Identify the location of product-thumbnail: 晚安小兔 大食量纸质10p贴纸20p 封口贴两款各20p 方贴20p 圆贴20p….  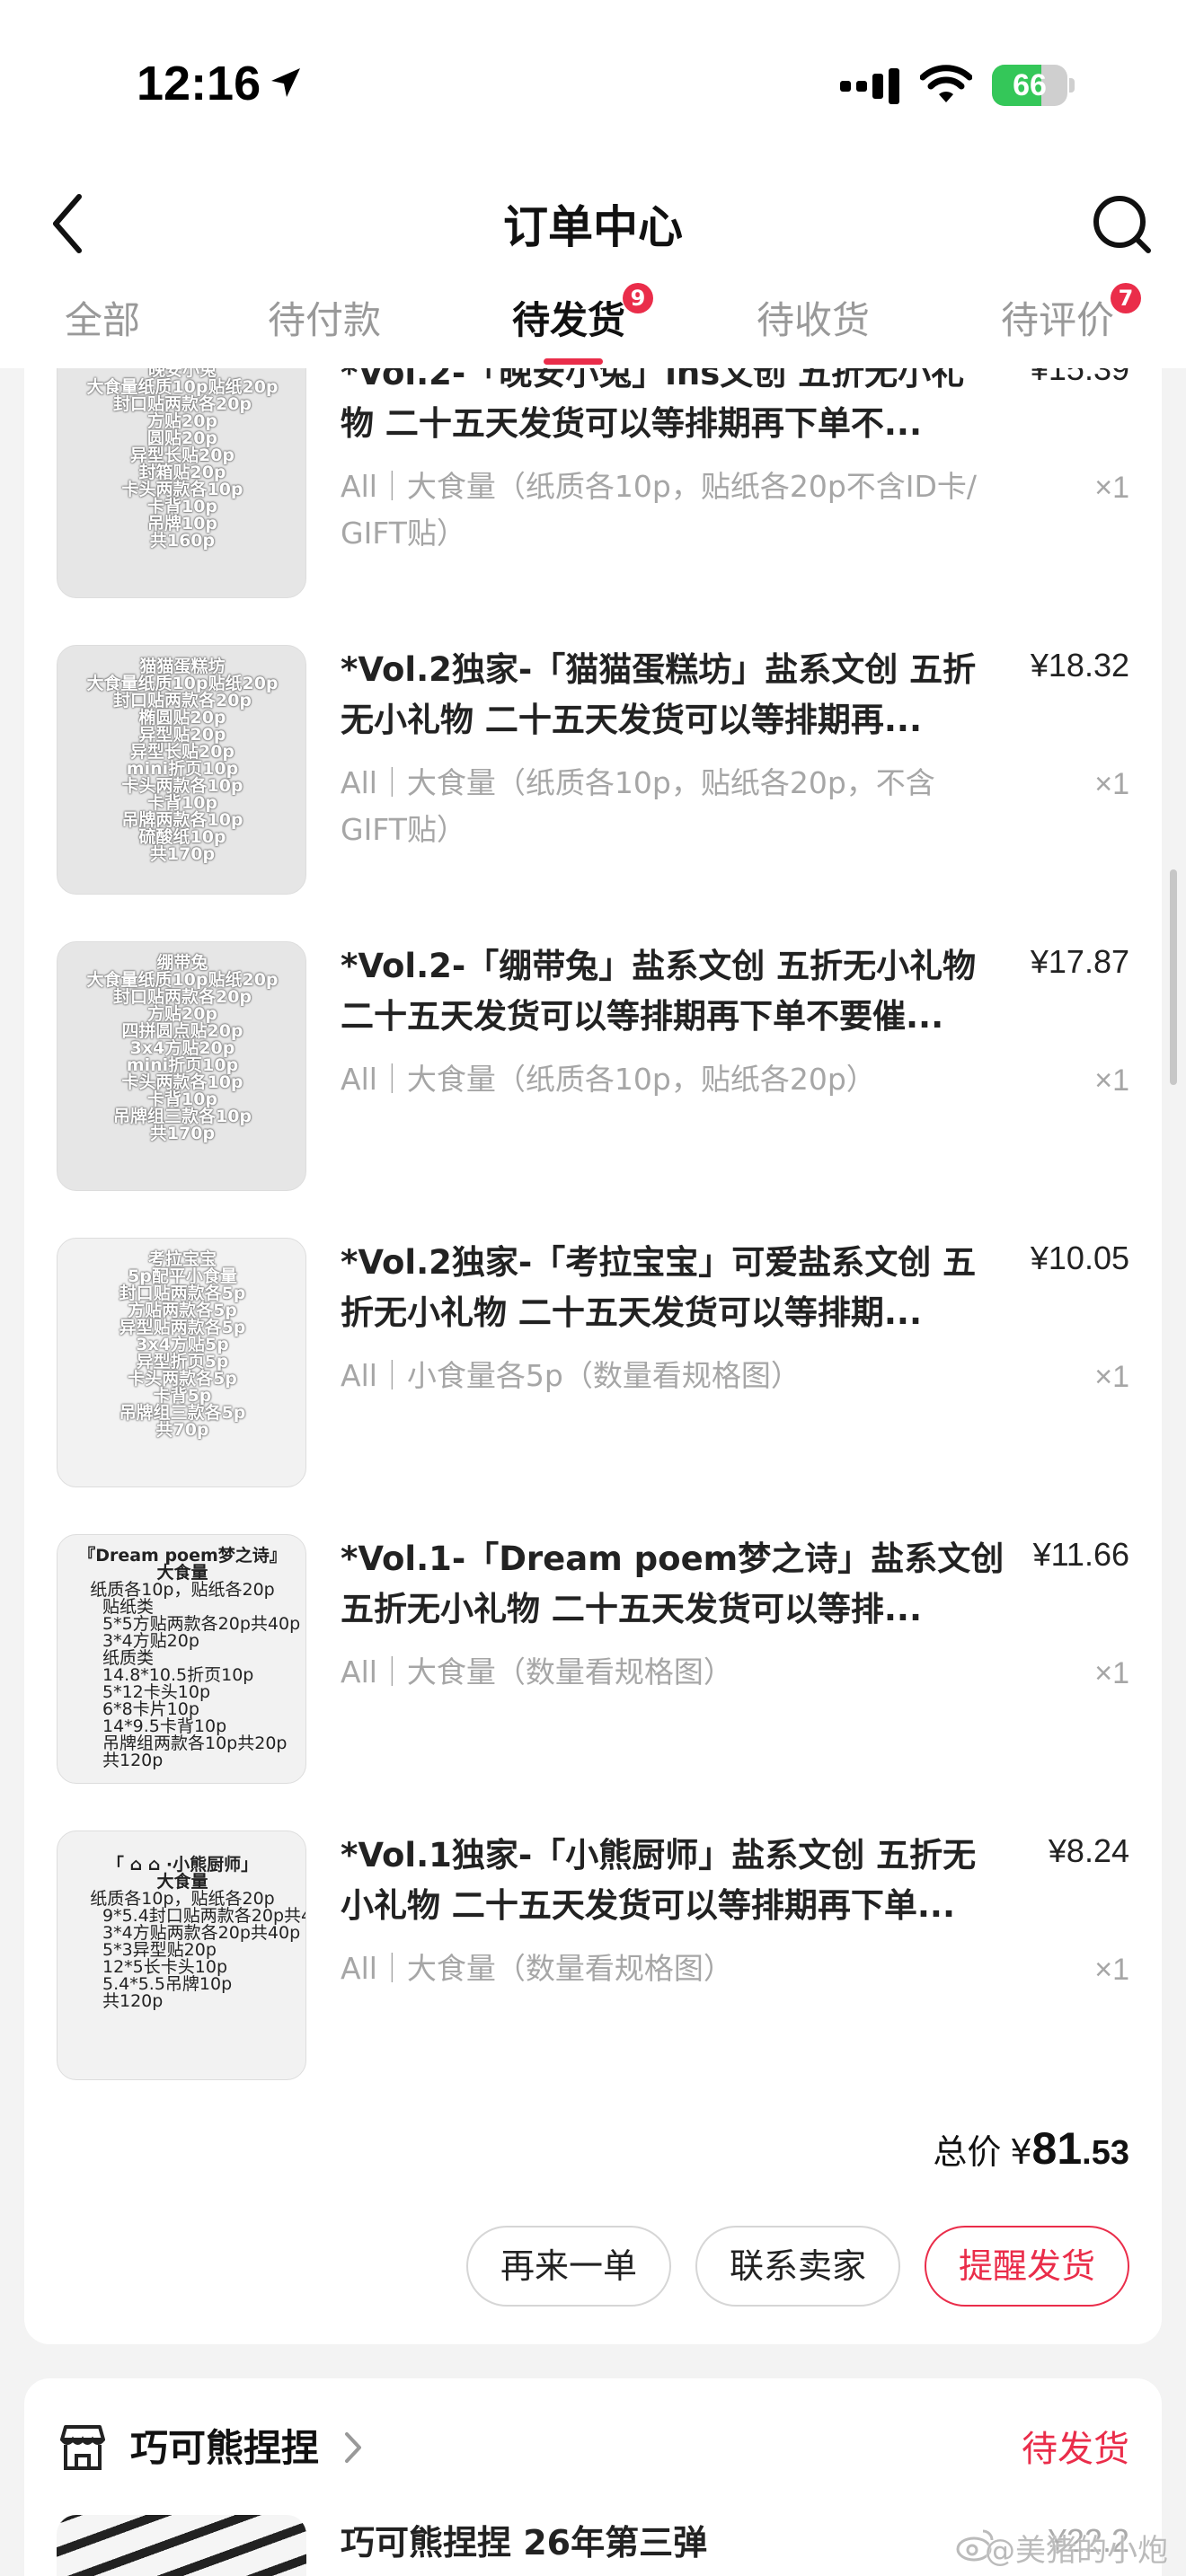
(181, 483).